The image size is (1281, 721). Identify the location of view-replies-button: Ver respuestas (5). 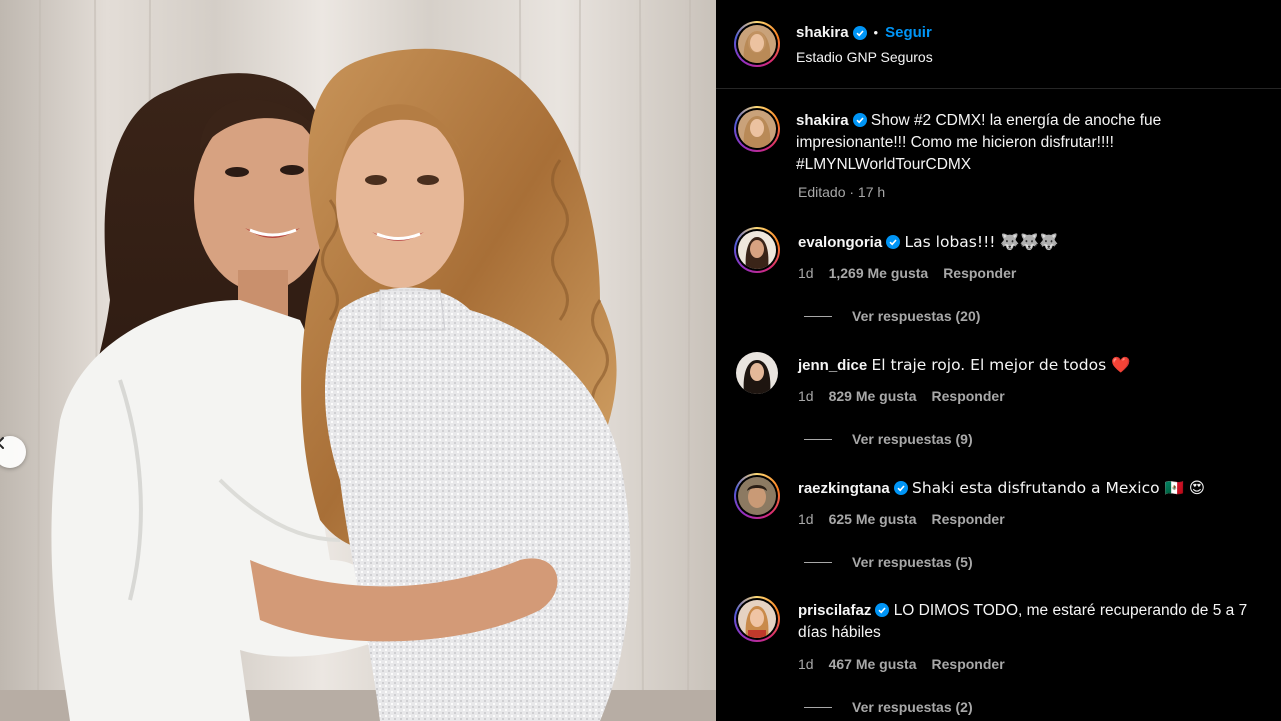
(888, 562).